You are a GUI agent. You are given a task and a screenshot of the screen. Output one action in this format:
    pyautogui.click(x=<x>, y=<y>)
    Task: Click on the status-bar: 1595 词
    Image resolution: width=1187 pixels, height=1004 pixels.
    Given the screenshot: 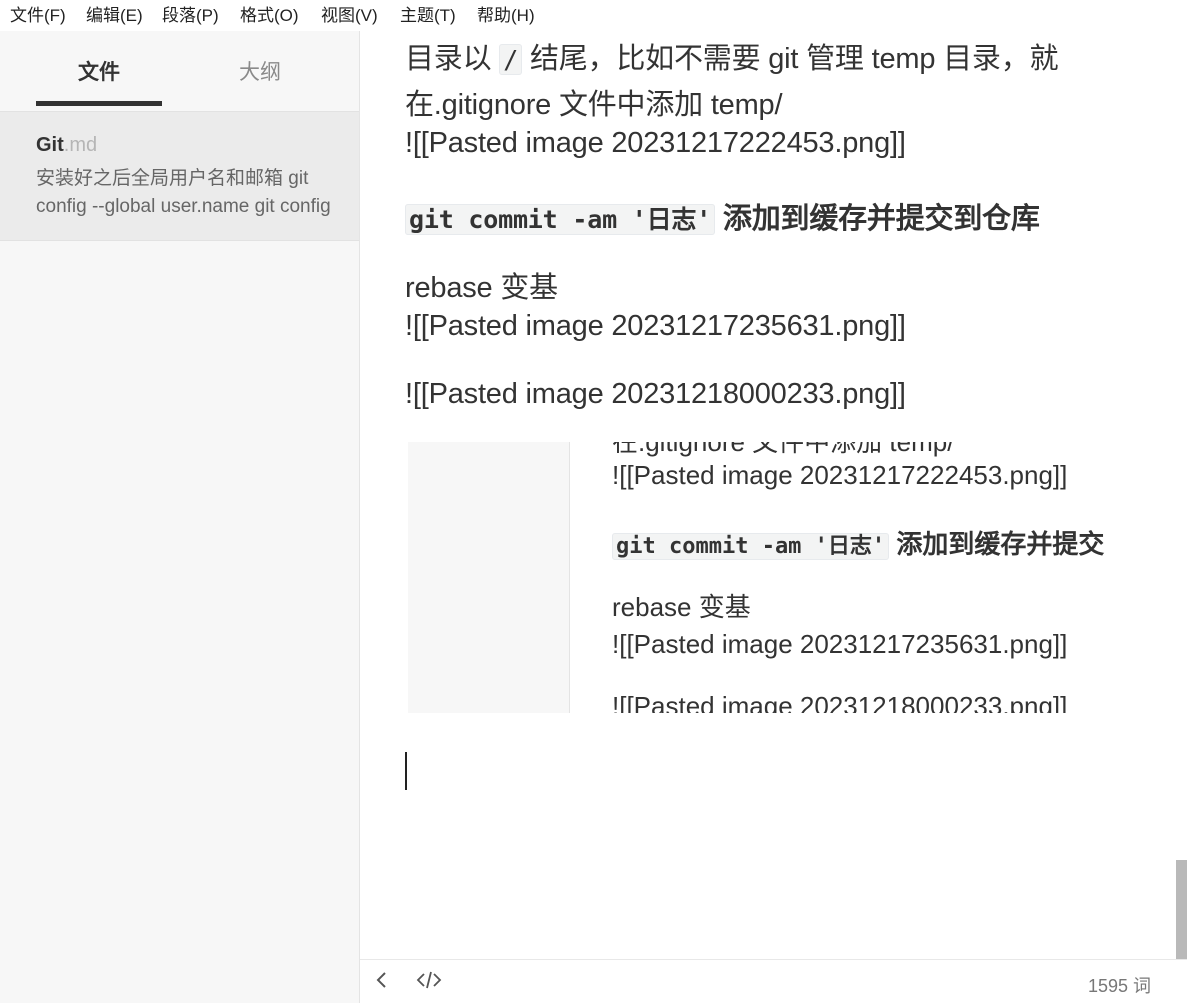 What is the action you would take?
    pyautogui.click(x=773, y=981)
    